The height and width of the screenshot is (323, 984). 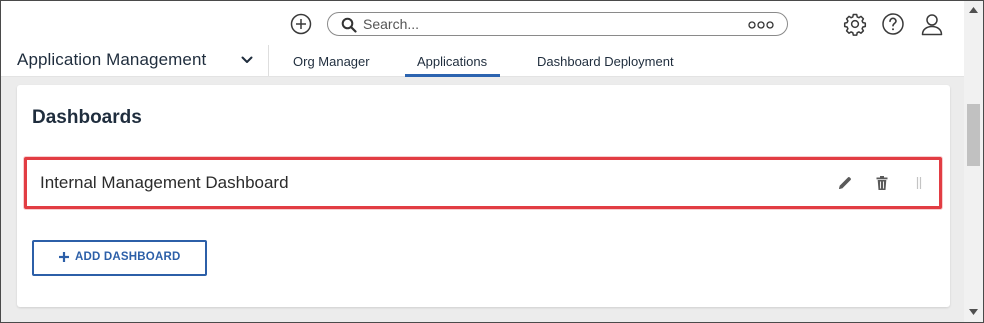 What do you see at coordinates (855, 24) in the screenshot?
I see `gear-icon` at bounding box center [855, 24].